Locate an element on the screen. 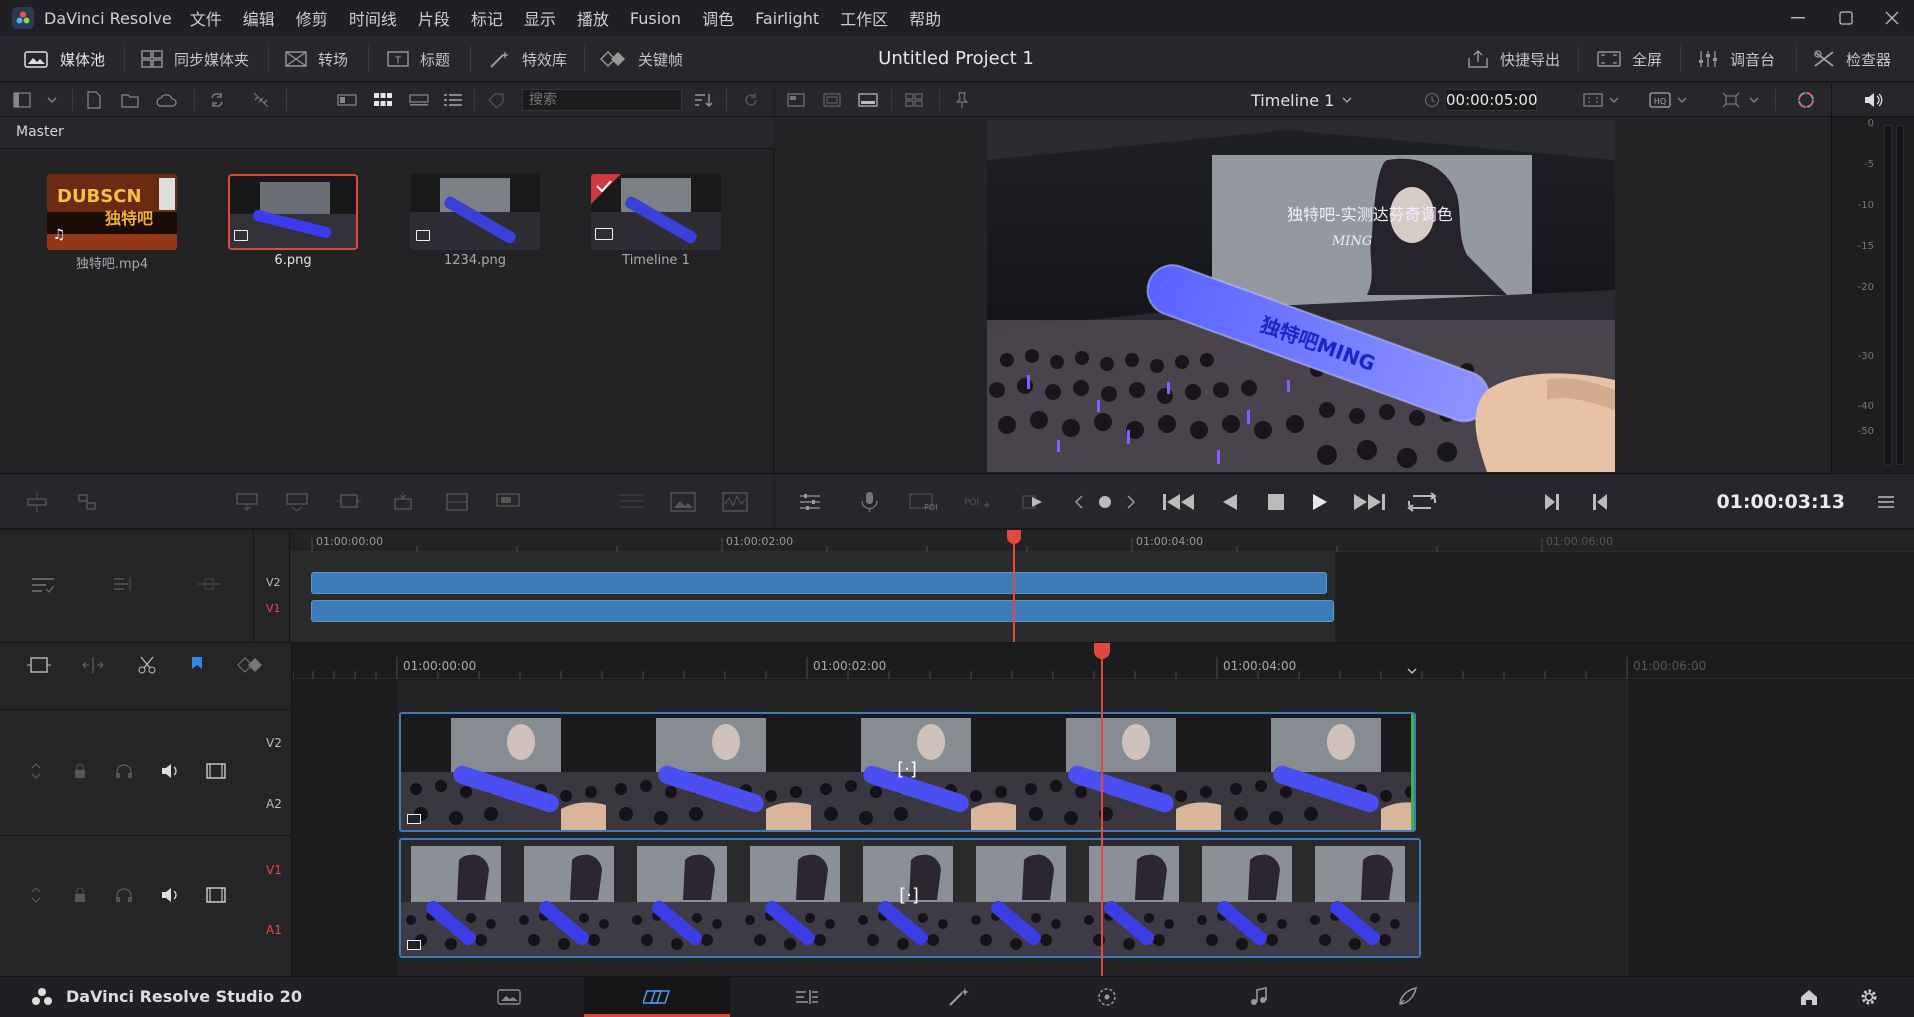 This screenshot has width=1914, height=1017. menu-lines-icon is located at coordinates (1886, 502).